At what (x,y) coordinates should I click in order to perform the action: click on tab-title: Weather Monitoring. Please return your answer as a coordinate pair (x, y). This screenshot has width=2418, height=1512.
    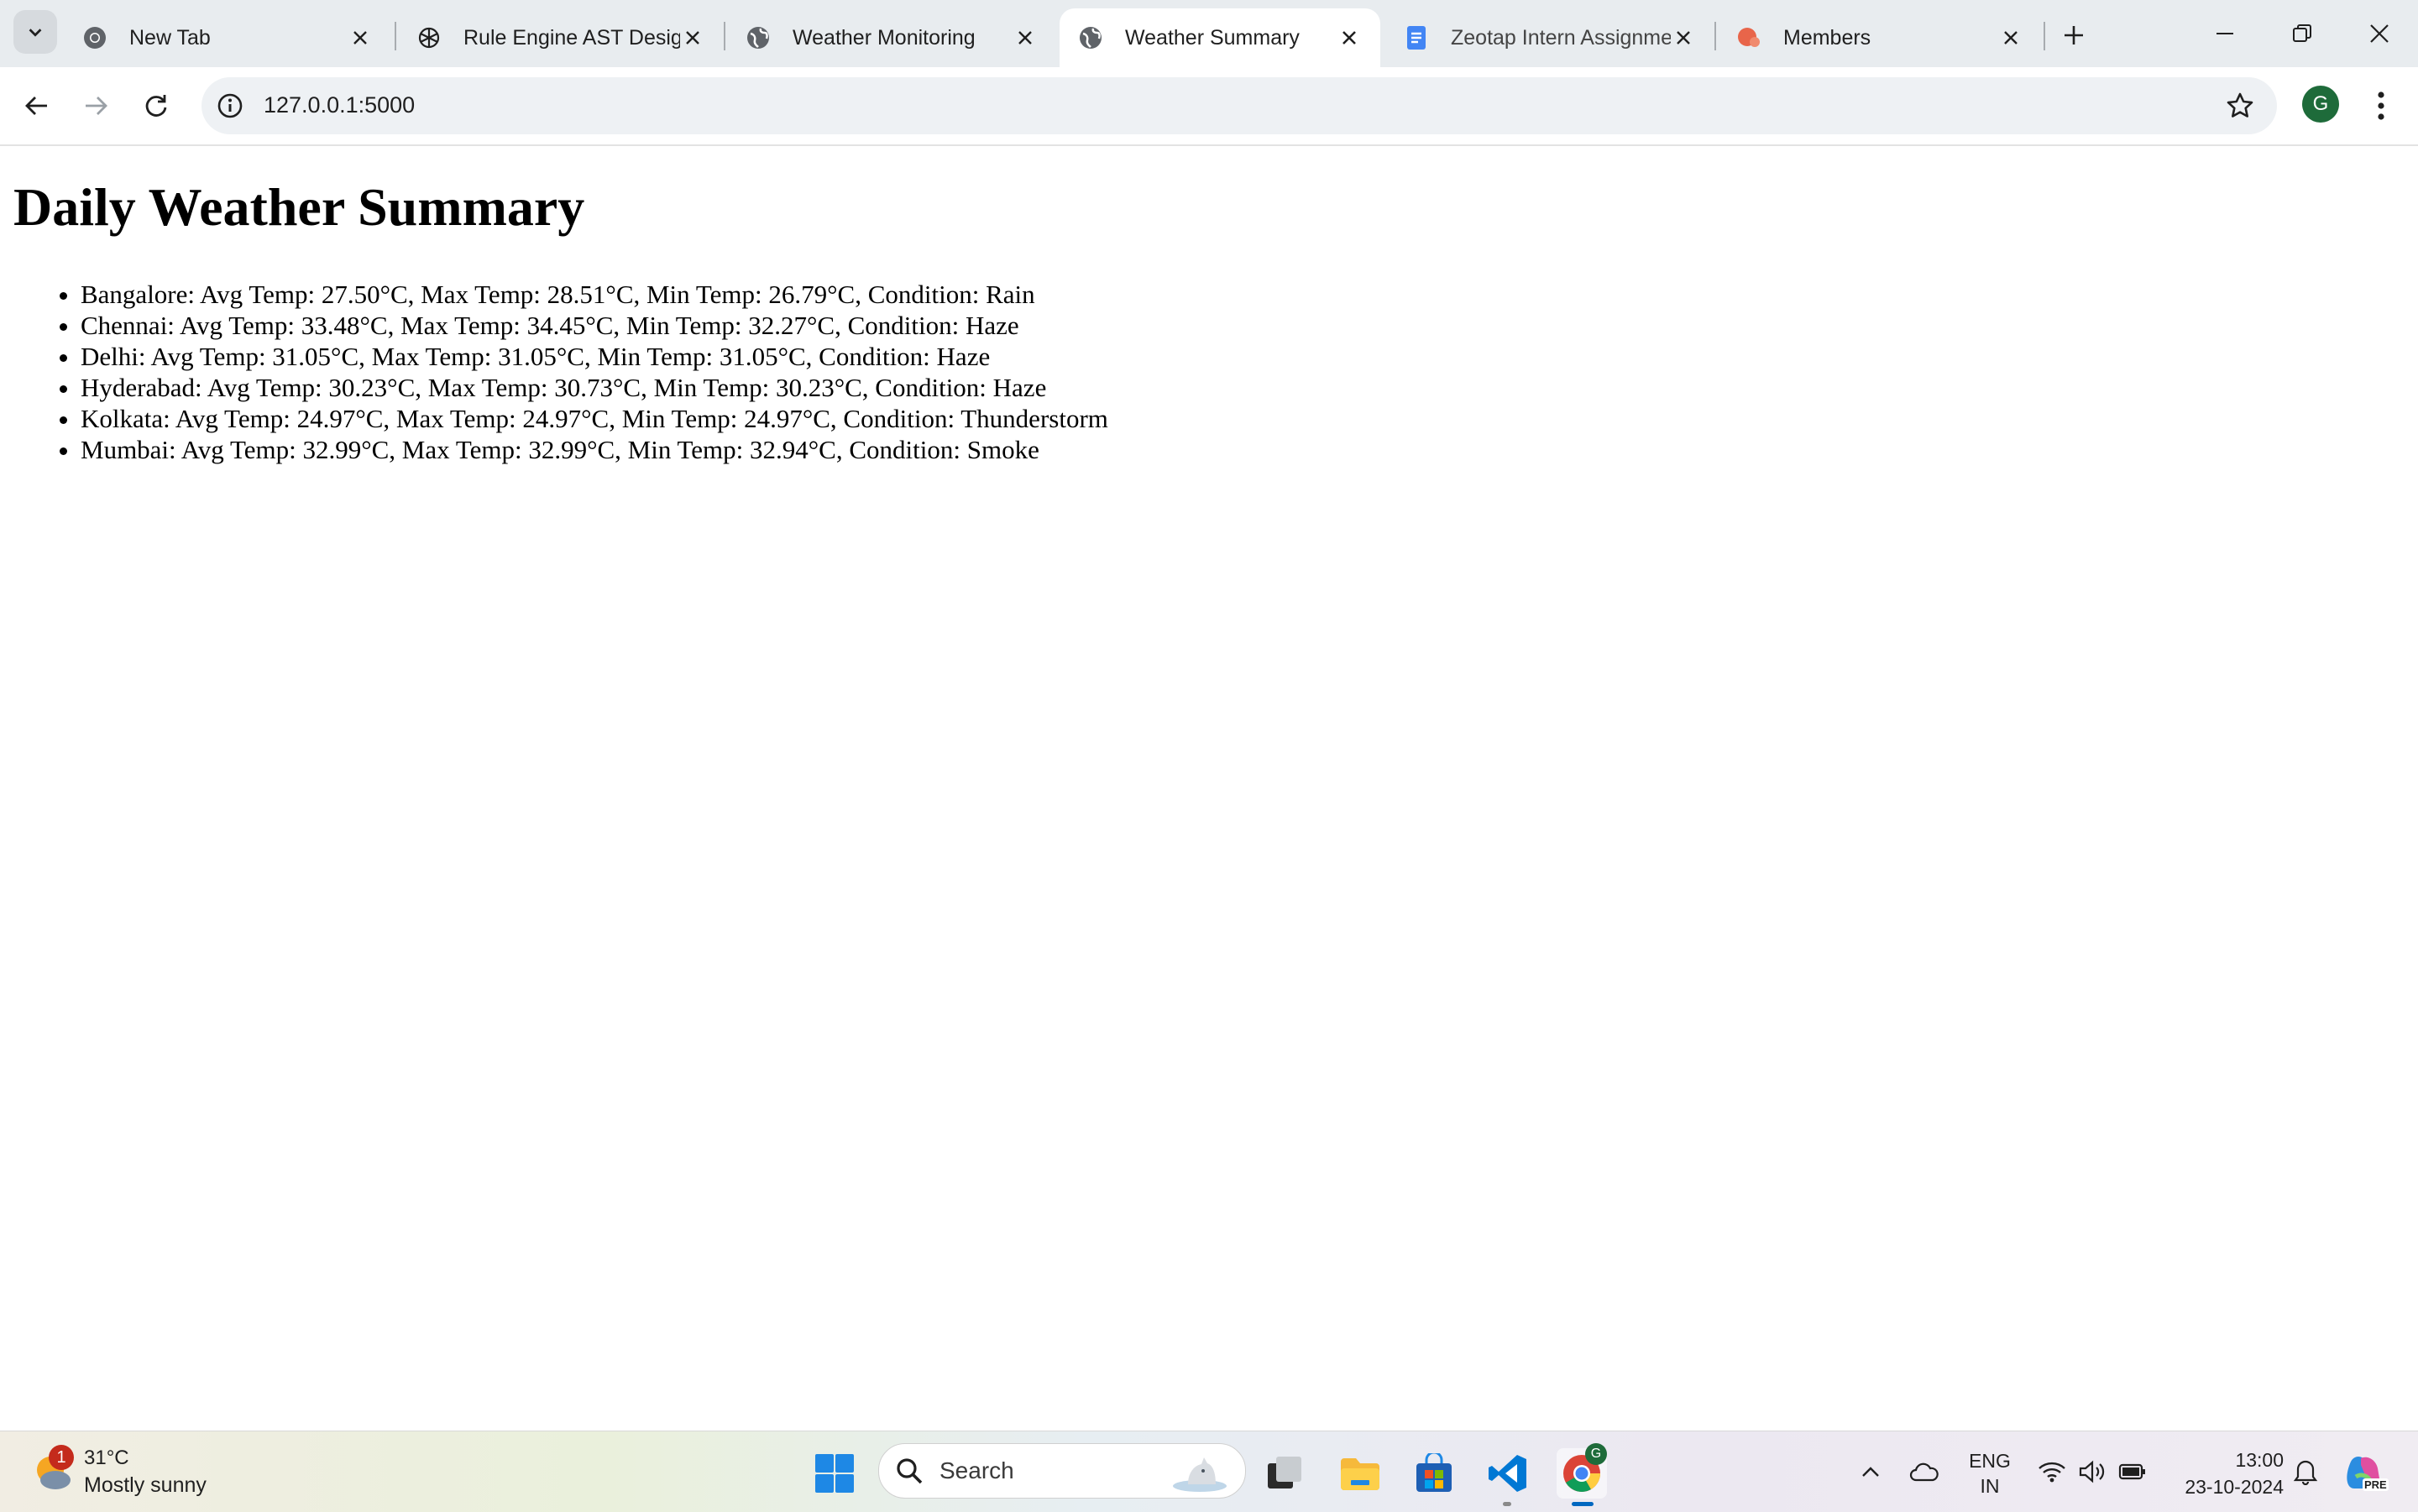
    Looking at the image, I should click on (884, 37).